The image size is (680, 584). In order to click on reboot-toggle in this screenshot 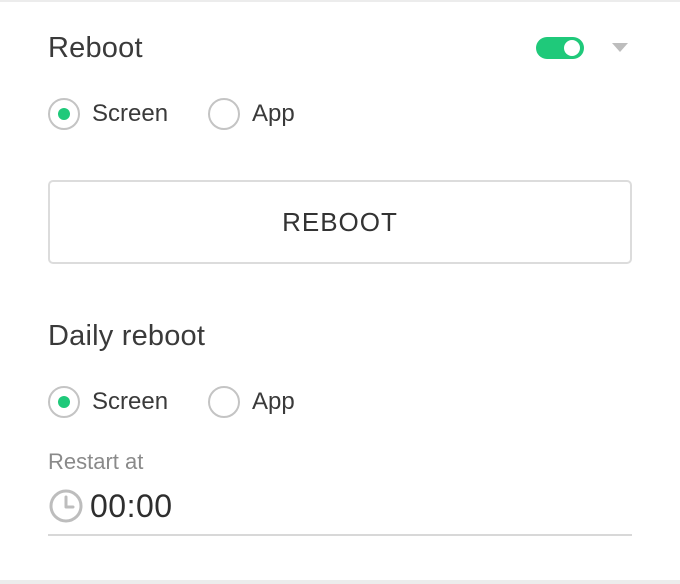, I will do `click(560, 48)`.